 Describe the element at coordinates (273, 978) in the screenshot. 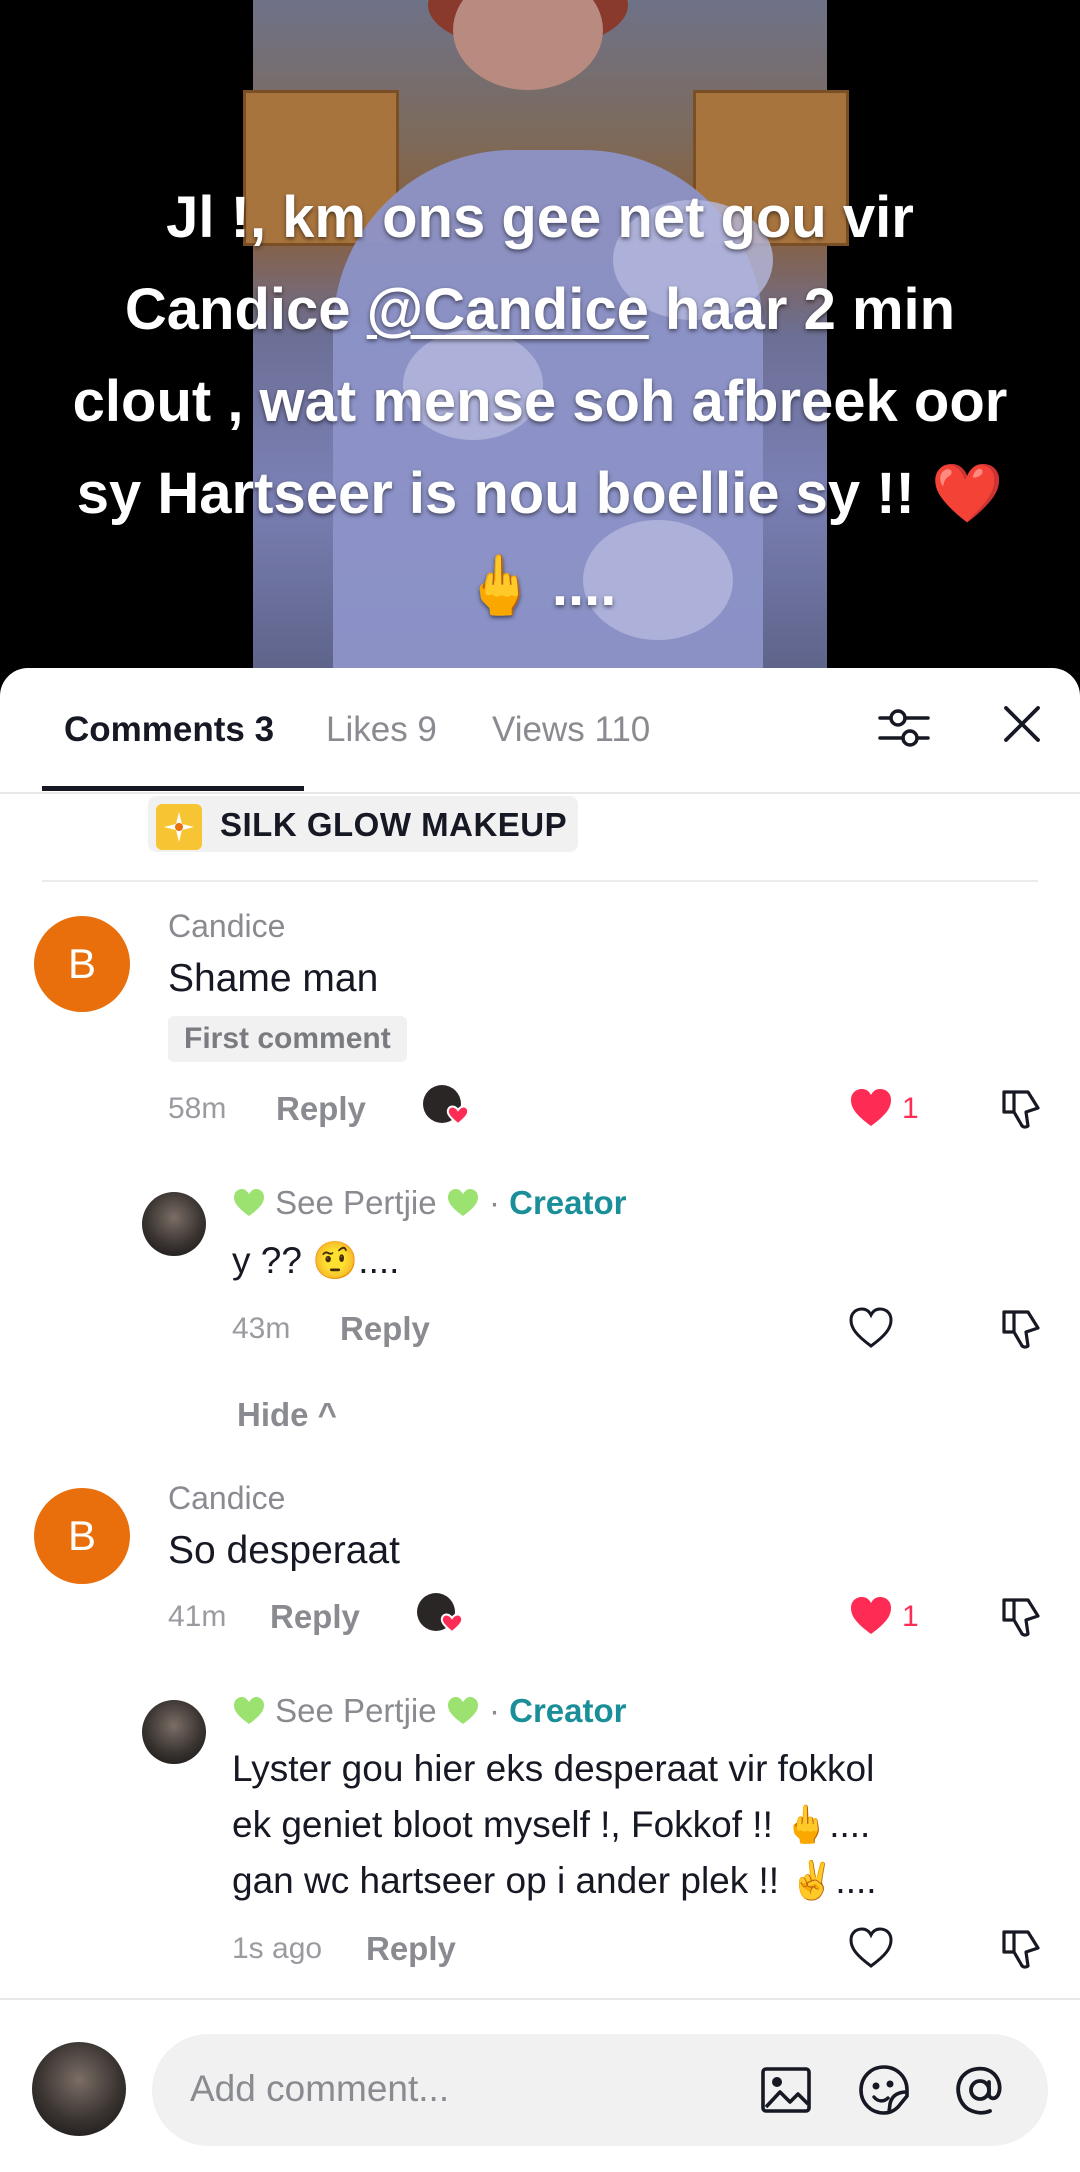

I see `comment-text: Shame man` at that location.